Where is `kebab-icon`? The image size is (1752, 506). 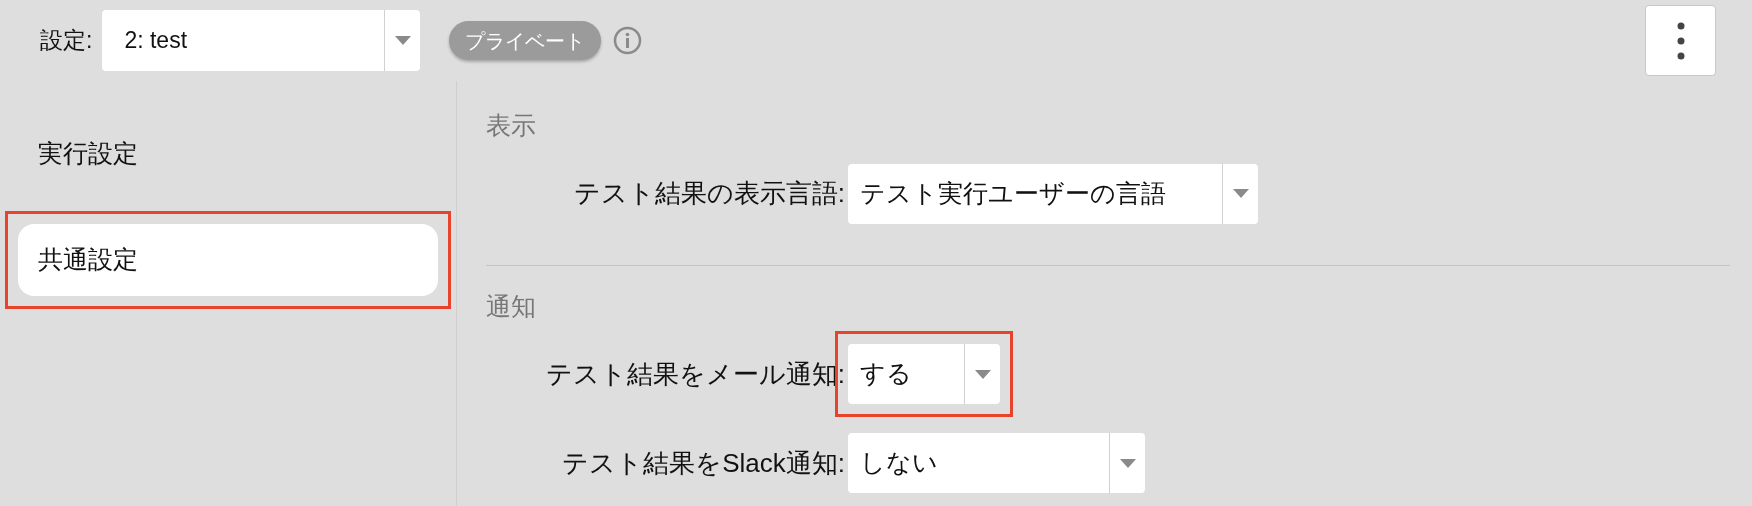 kebab-icon is located at coordinates (1680, 40).